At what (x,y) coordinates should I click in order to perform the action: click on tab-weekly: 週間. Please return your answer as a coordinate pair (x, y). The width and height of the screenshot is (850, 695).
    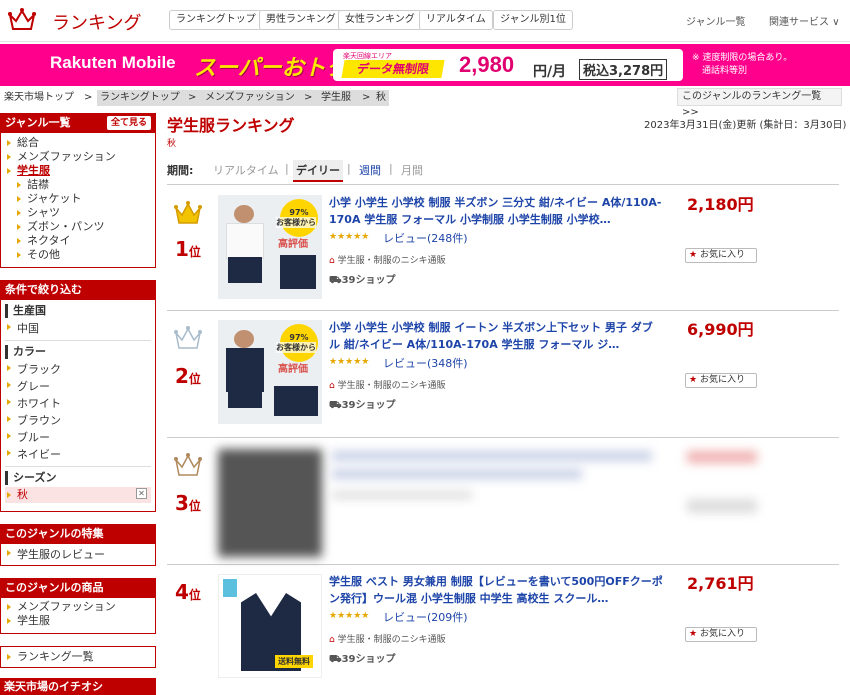
    Looking at the image, I should click on (370, 170).